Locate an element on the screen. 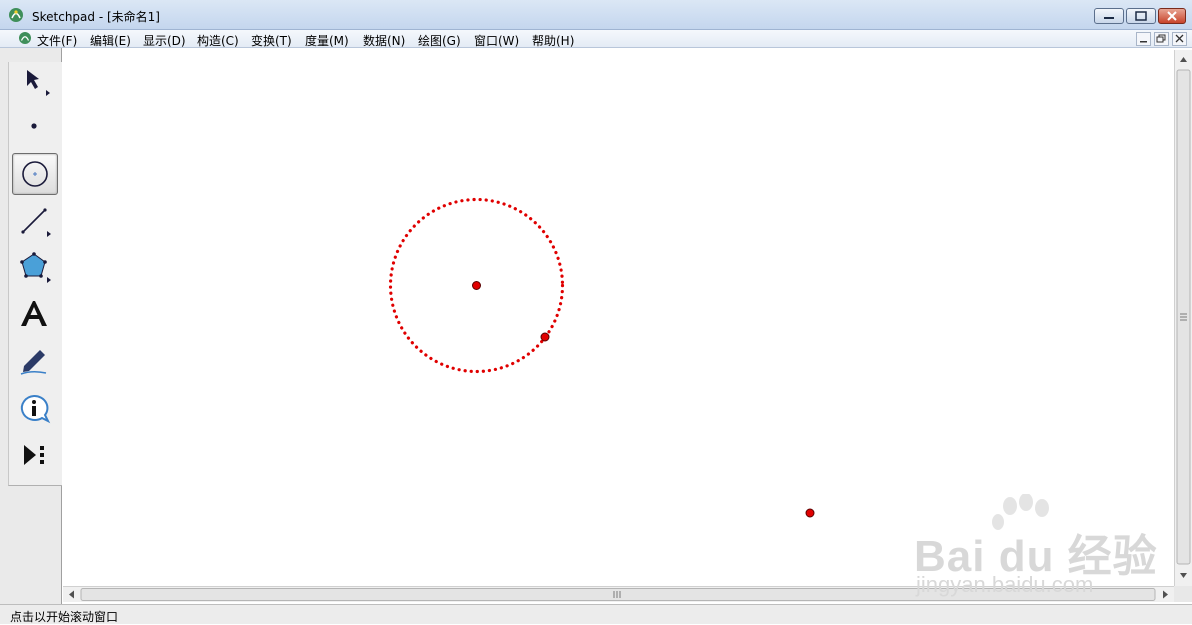 The width and height of the screenshot is (1192, 625). minimize-button is located at coordinates (1109, 16).